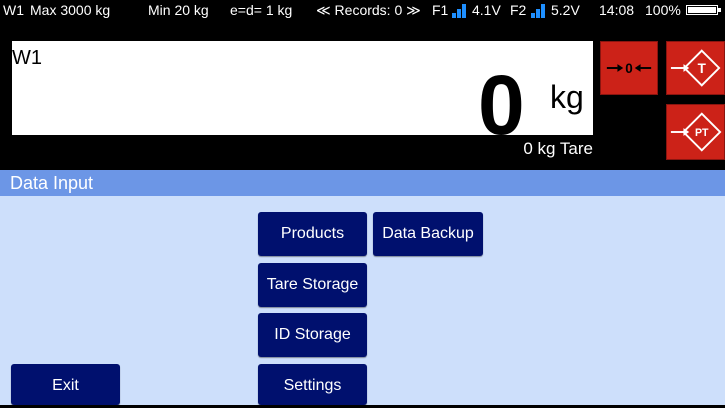 The image size is (725, 408). Describe the element at coordinates (702, 68) in the screenshot. I see `svg-text: T` at that location.